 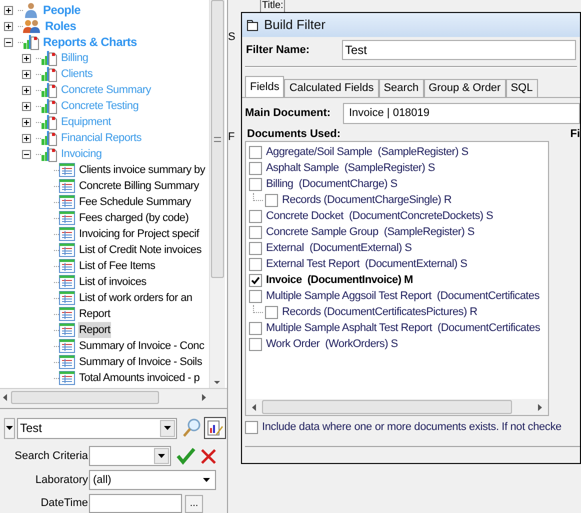 What do you see at coordinates (403, 296) in the screenshot?
I see `document-label: Multiple Sample Aggsoil Test Report (DocumentCertificates` at bounding box center [403, 296].